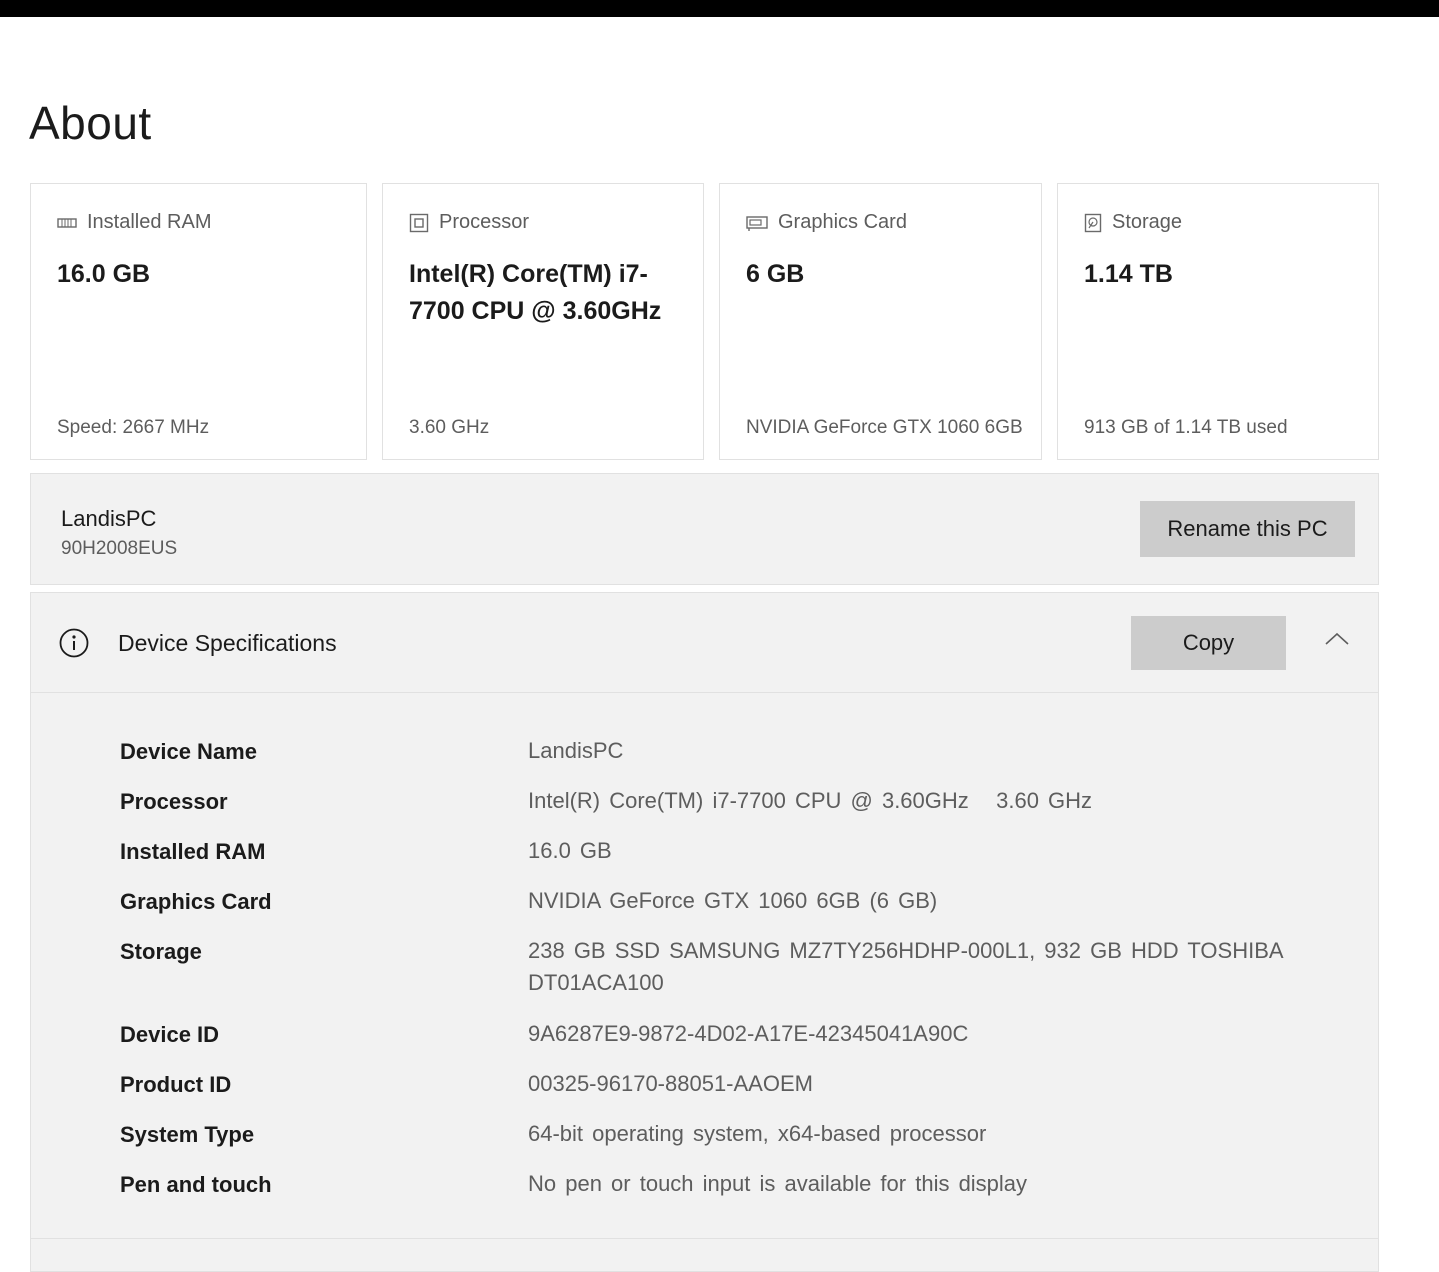 This screenshot has height=1272, width=1439. What do you see at coordinates (67, 223) in the screenshot?
I see `memory-icon` at bounding box center [67, 223].